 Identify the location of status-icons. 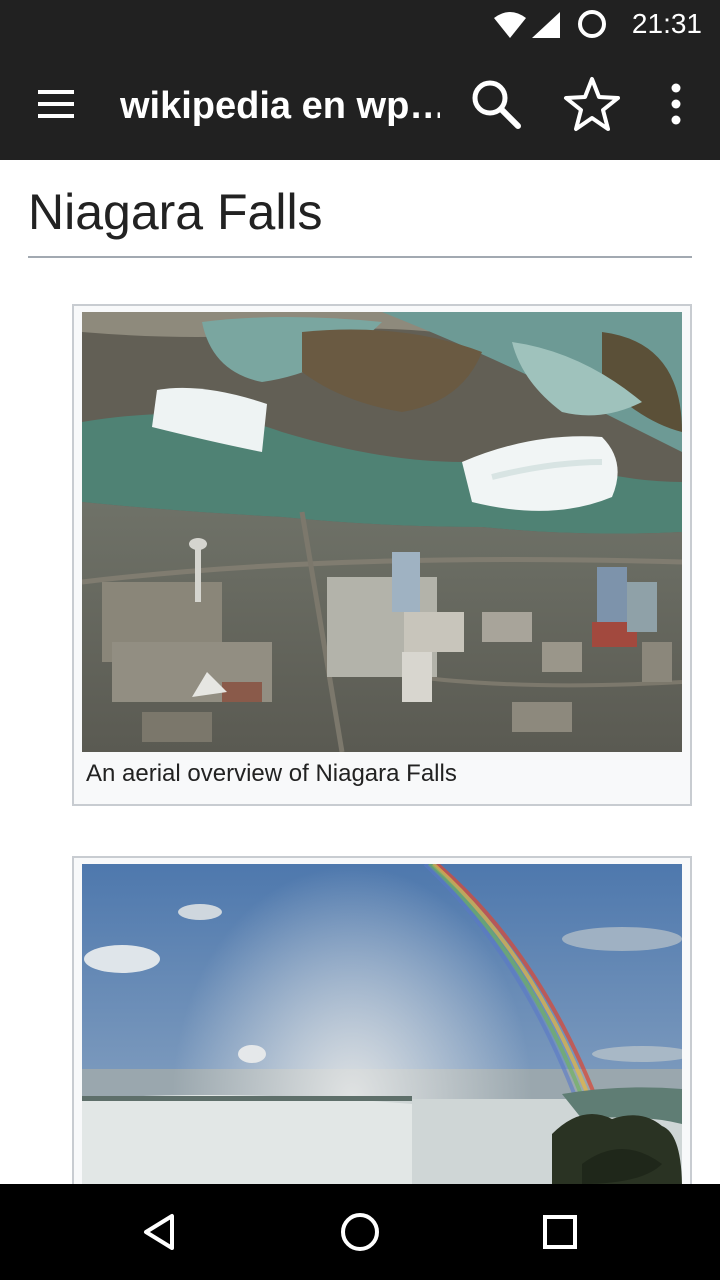
(550, 24).